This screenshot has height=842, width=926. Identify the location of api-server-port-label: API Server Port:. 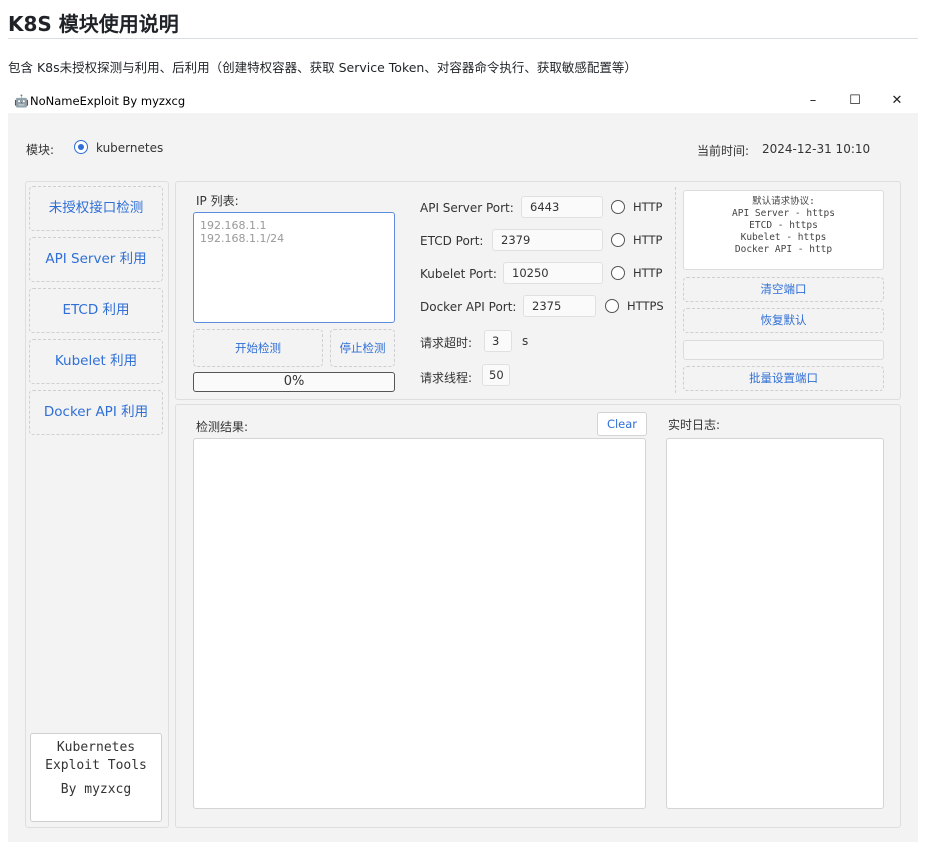
(467, 208).